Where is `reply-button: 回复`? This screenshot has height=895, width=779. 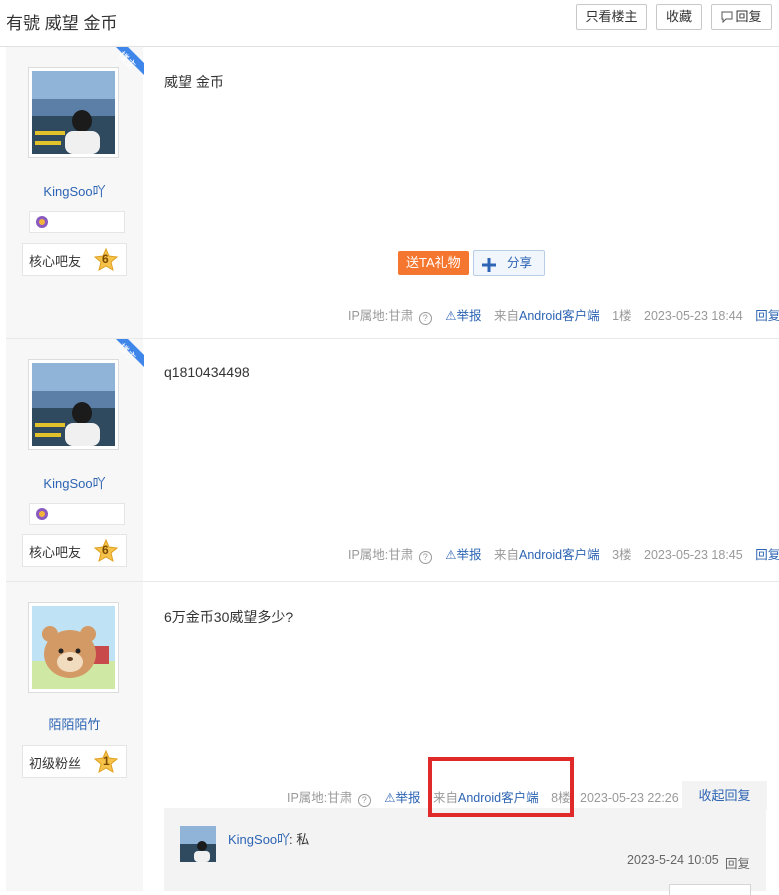
reply-button: 回复 is located at coordinates (741, 17).